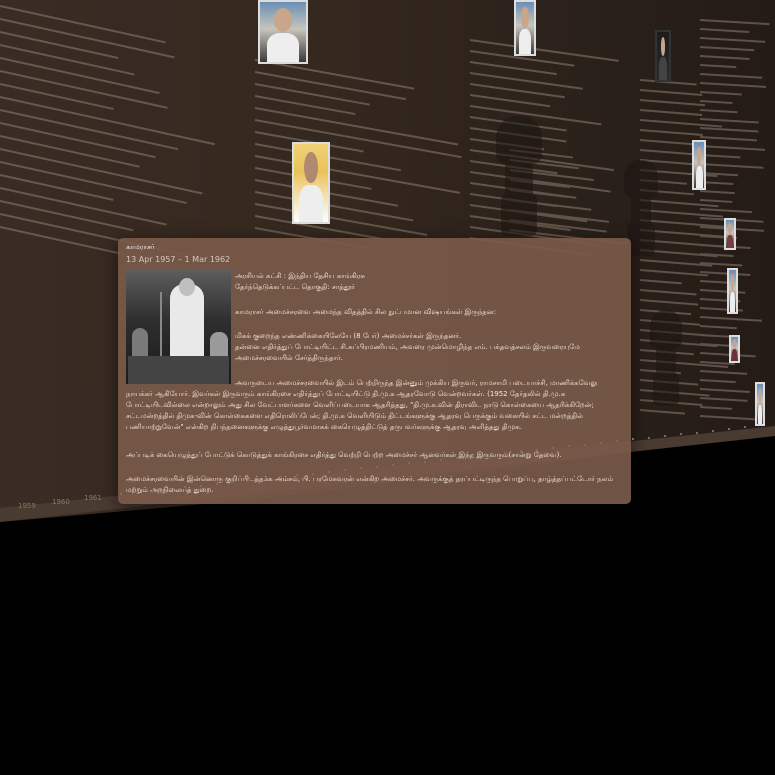 Image resolution: width=775 pixels, height=775 pixels. I want to click on kamaraj-photo, so click(178, 327).